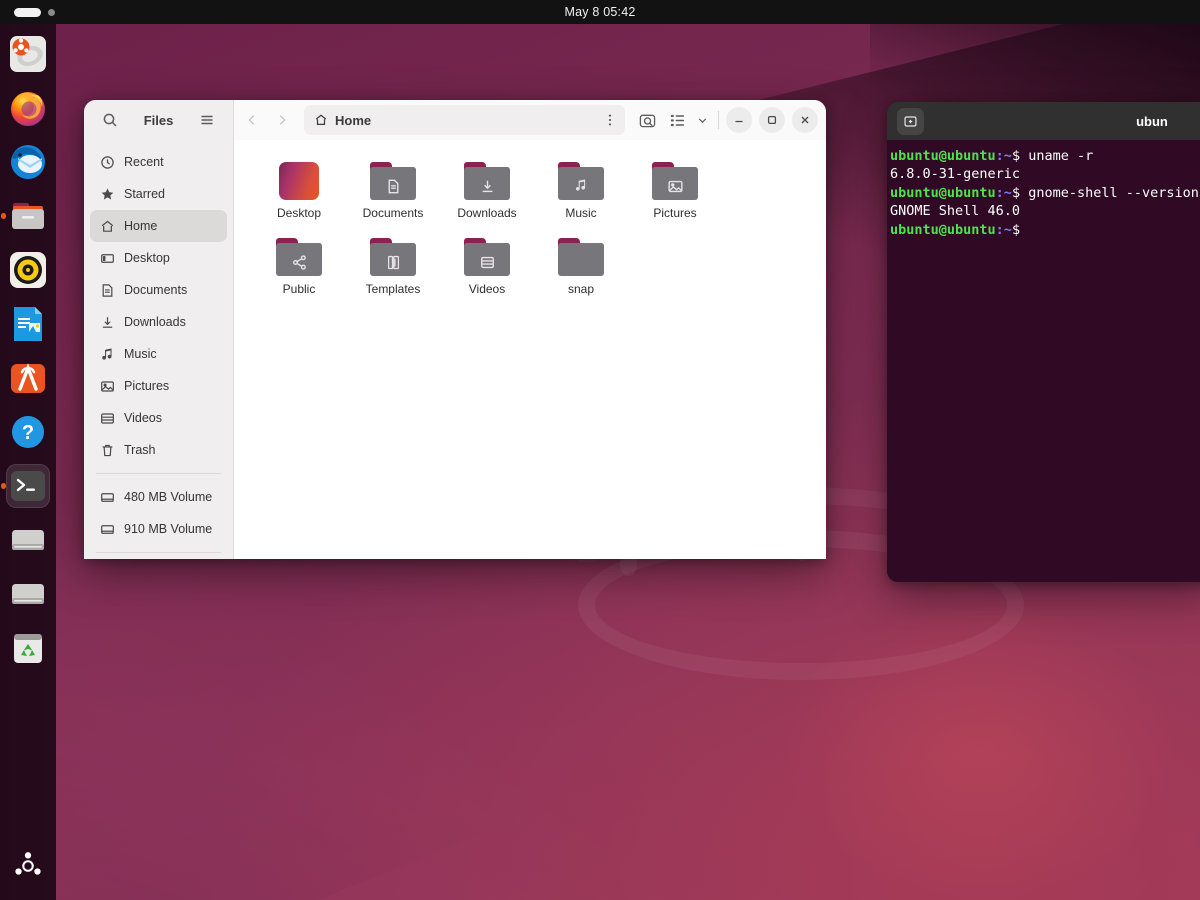 The image size is (1200, 900). Describe the element at coordinates (702, 120) in the screenshot. I see `chevron-down-icon` at that location.